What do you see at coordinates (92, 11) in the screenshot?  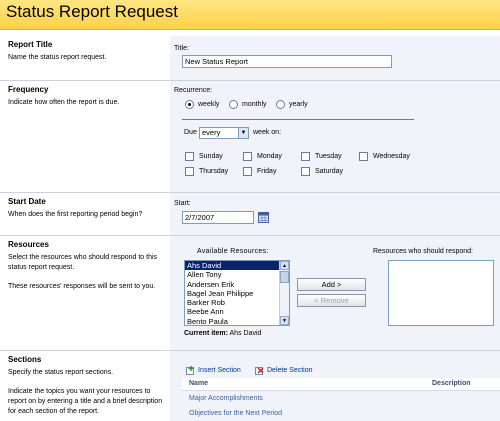 I see `page-title: Status Report Request` at bounding box center [92, 11].